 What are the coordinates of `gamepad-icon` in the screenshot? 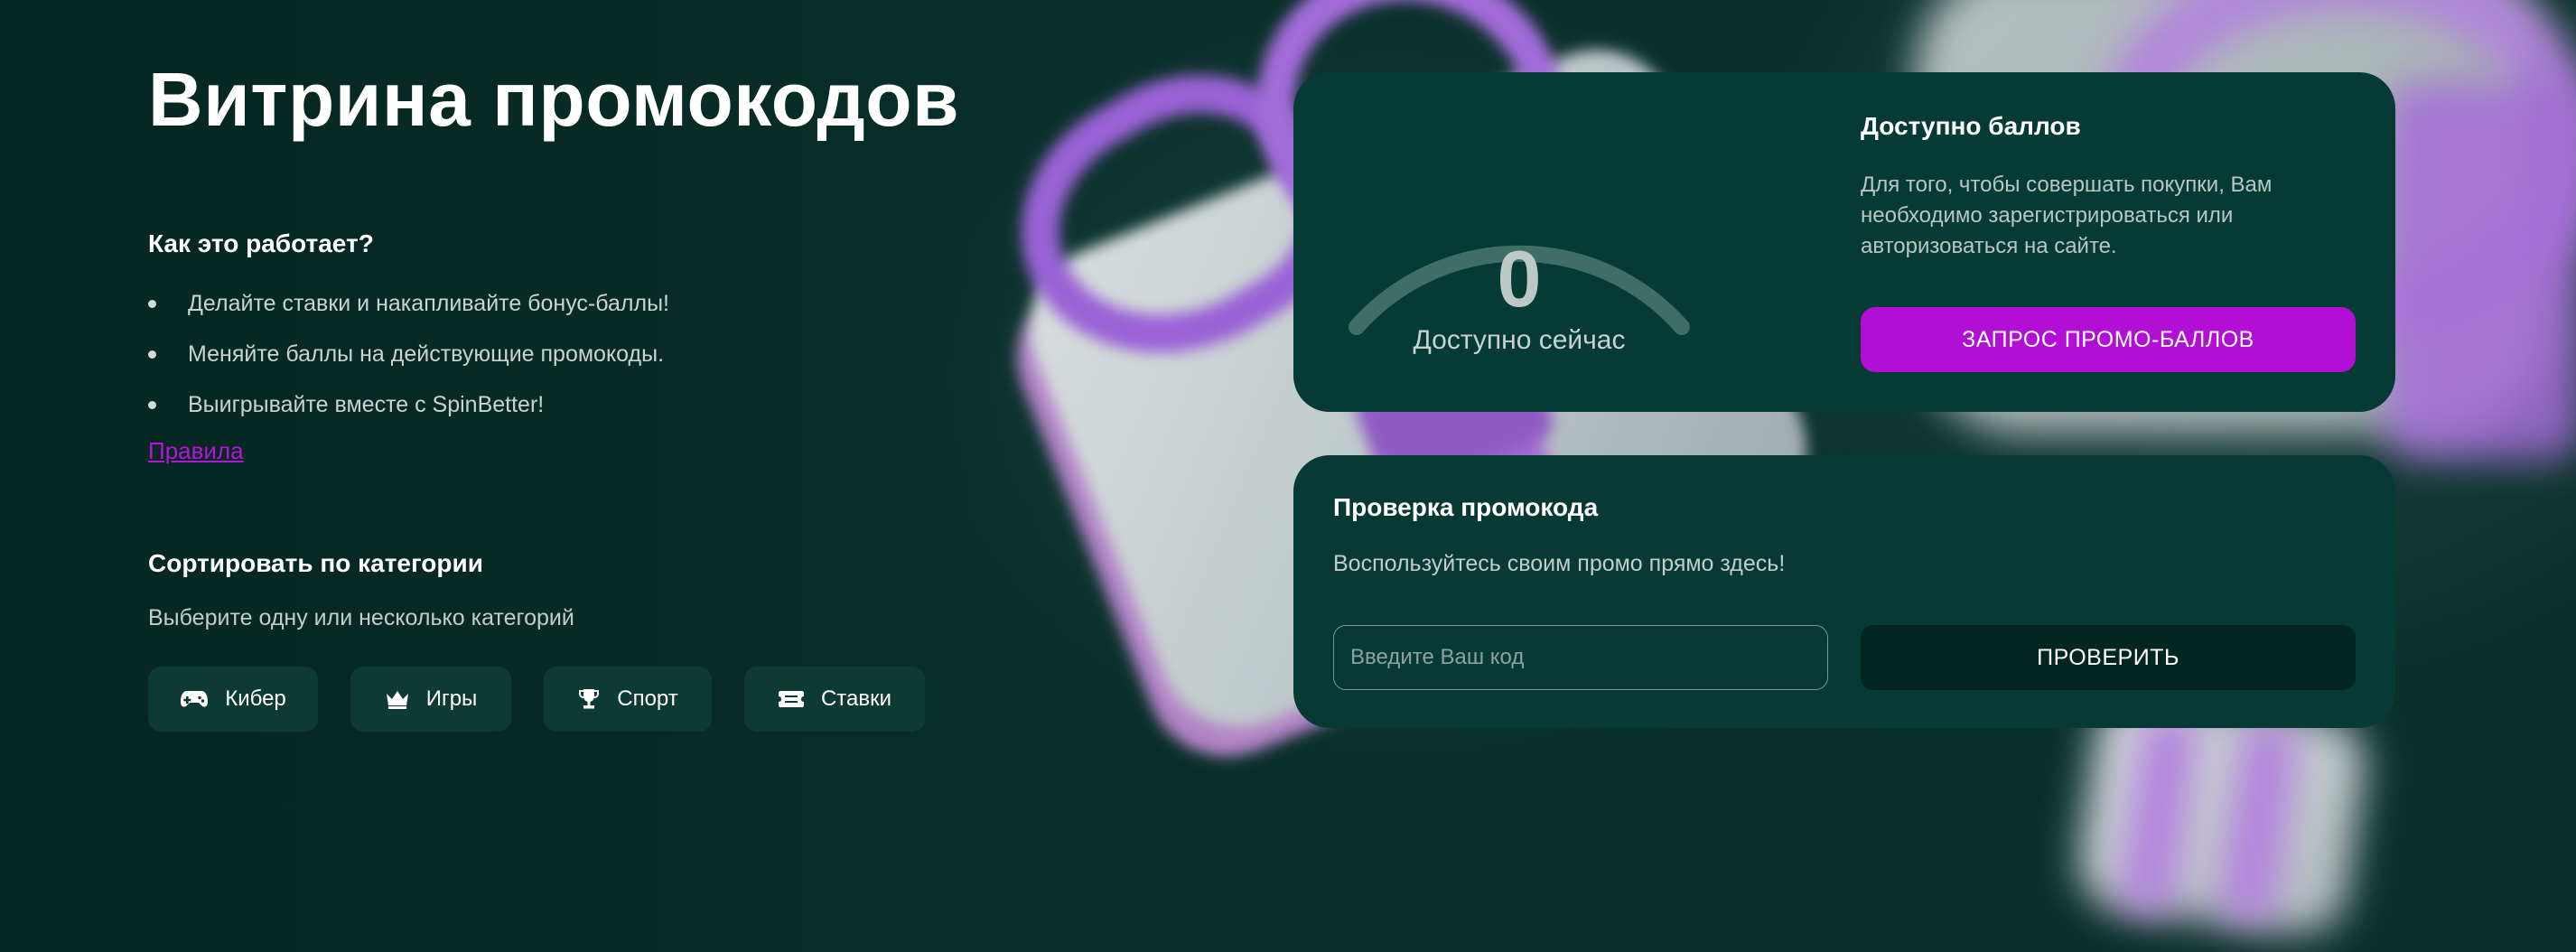 It's located at (194, 699).